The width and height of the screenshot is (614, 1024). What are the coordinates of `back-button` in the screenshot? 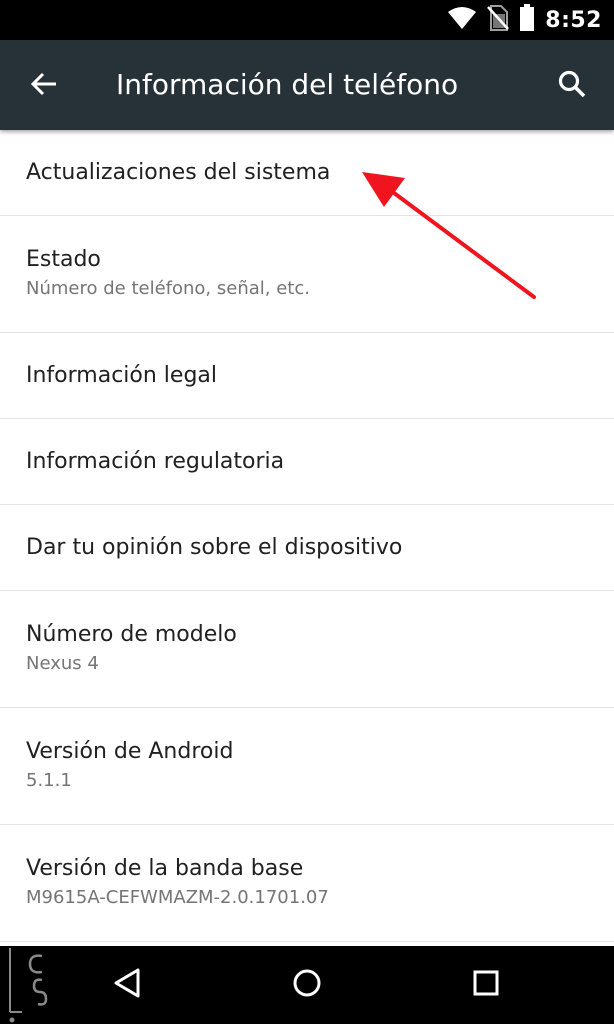 It's located at (44, 86).